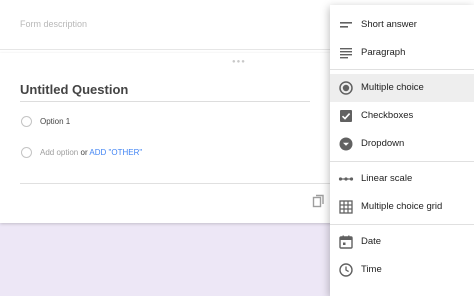 The height and width of the screenshot is (296, 474). Describe the element at coordinates (383, 52) in the screenshot. I see `menu-item-label: Paragraph` at that location.